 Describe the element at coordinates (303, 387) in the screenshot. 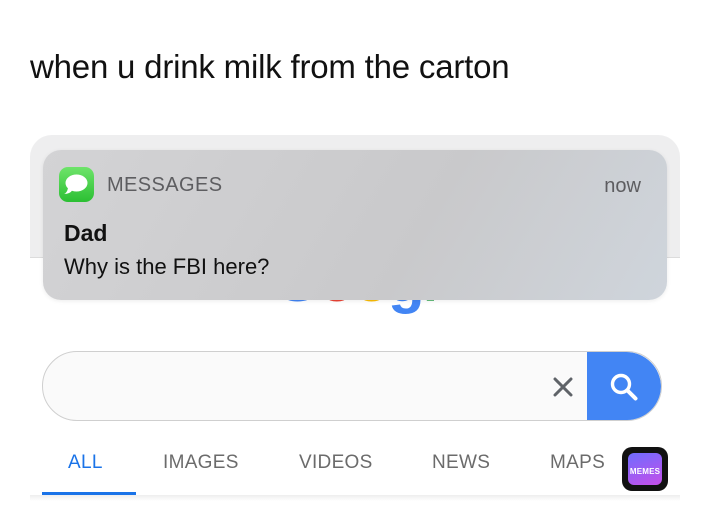

I see `search-input` at that location.